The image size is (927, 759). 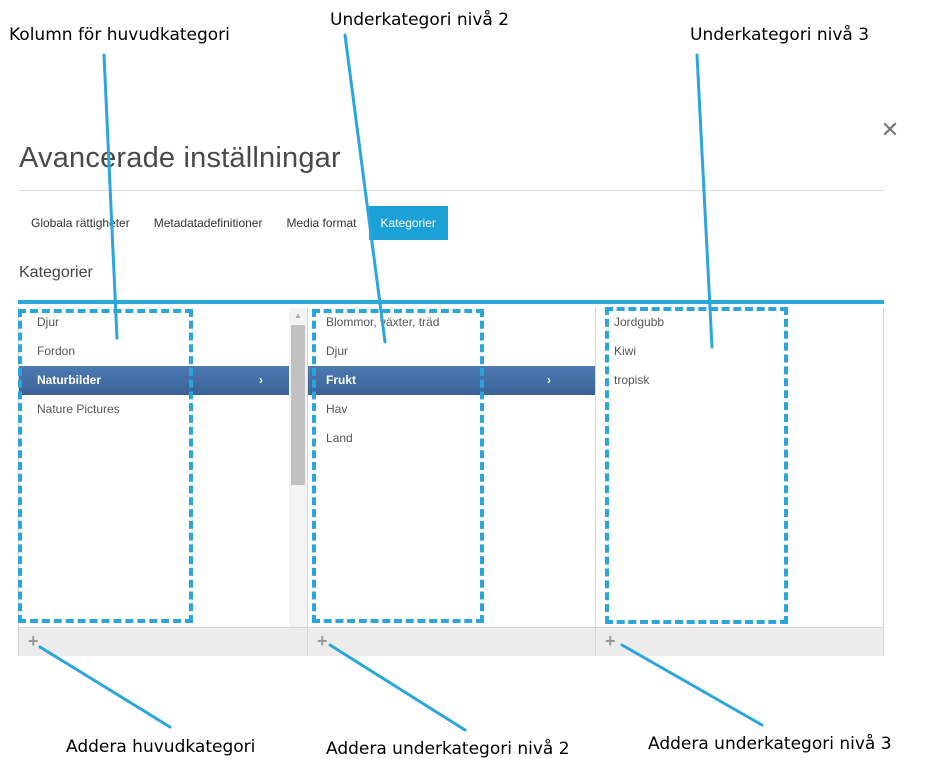 What do you see at coordinates (397, 687) in the screenshot?
I see `pointer-add-level2` at bounding box center [397, 687].